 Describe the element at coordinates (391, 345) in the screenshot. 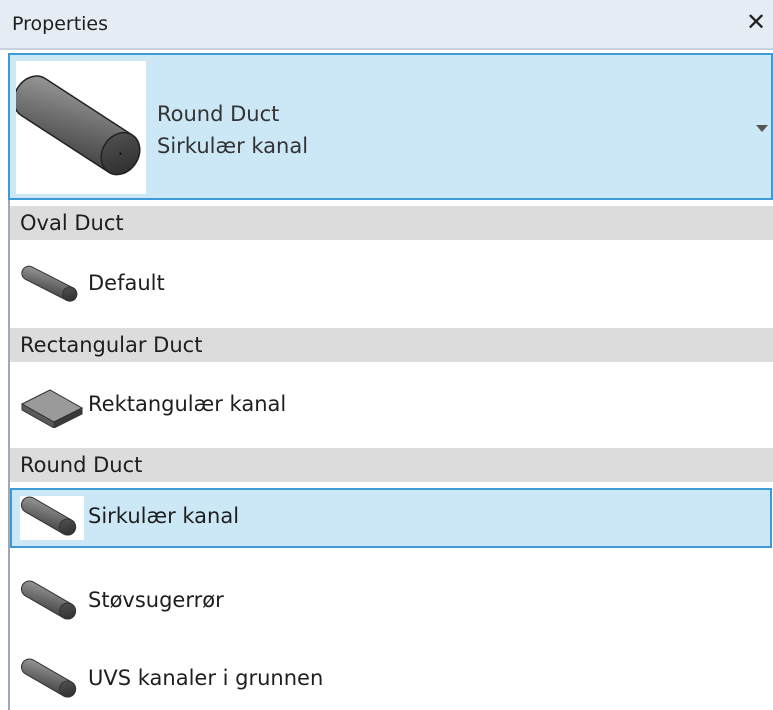

I see `group-header-rectangular-duct: Rectangular Duct` at that location.